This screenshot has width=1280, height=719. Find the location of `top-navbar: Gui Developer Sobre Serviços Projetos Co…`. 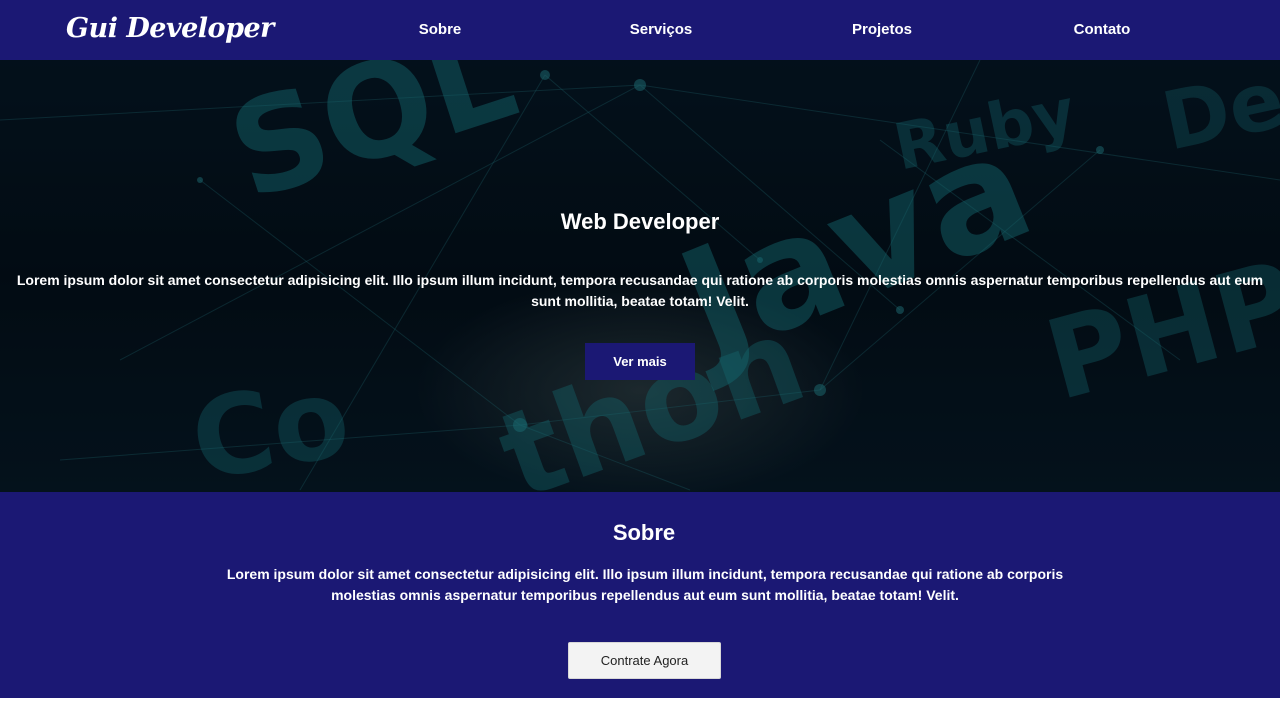

top-navbar: Gui Developer Sobre Serviços Projetos Co… is located at coordinates (640, 30).